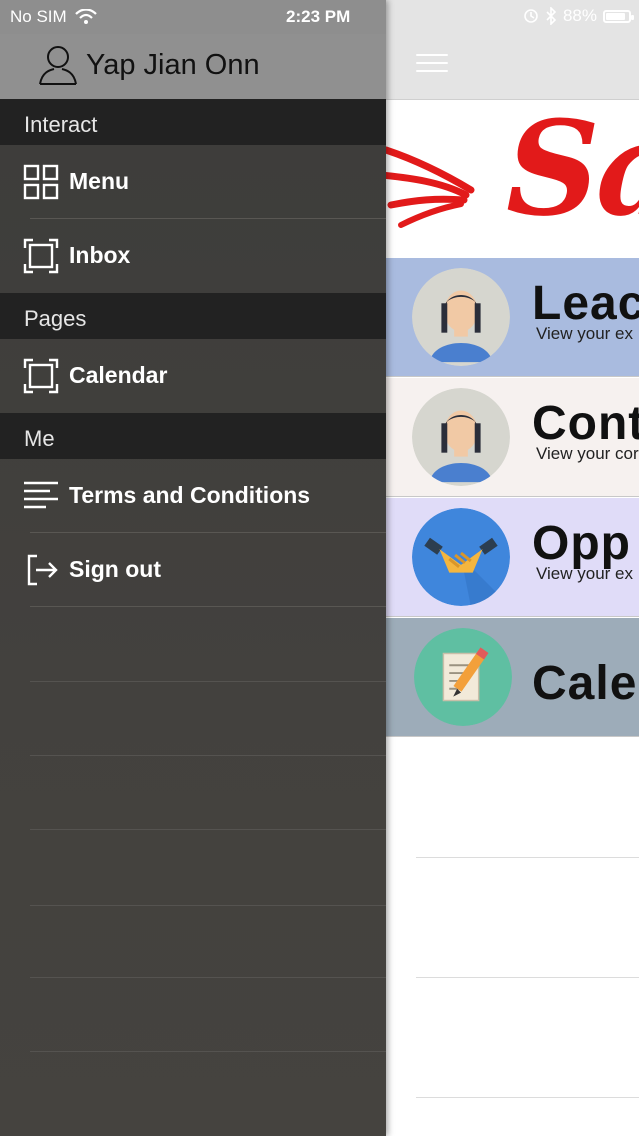 The width and height of the screenshot is (639, 1136). I want to click on dashboard-tile-contacts: Cont View your cor, so click(512, 437).